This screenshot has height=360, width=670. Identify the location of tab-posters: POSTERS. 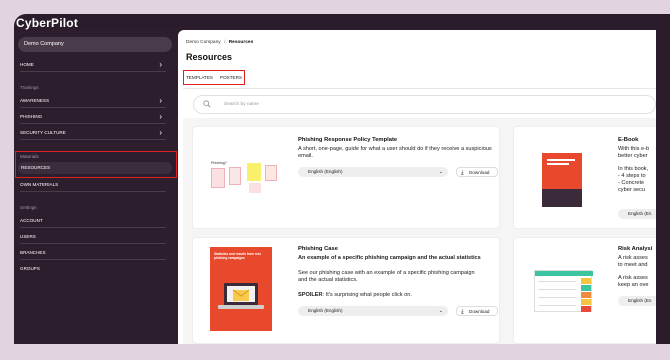
(231, 77).